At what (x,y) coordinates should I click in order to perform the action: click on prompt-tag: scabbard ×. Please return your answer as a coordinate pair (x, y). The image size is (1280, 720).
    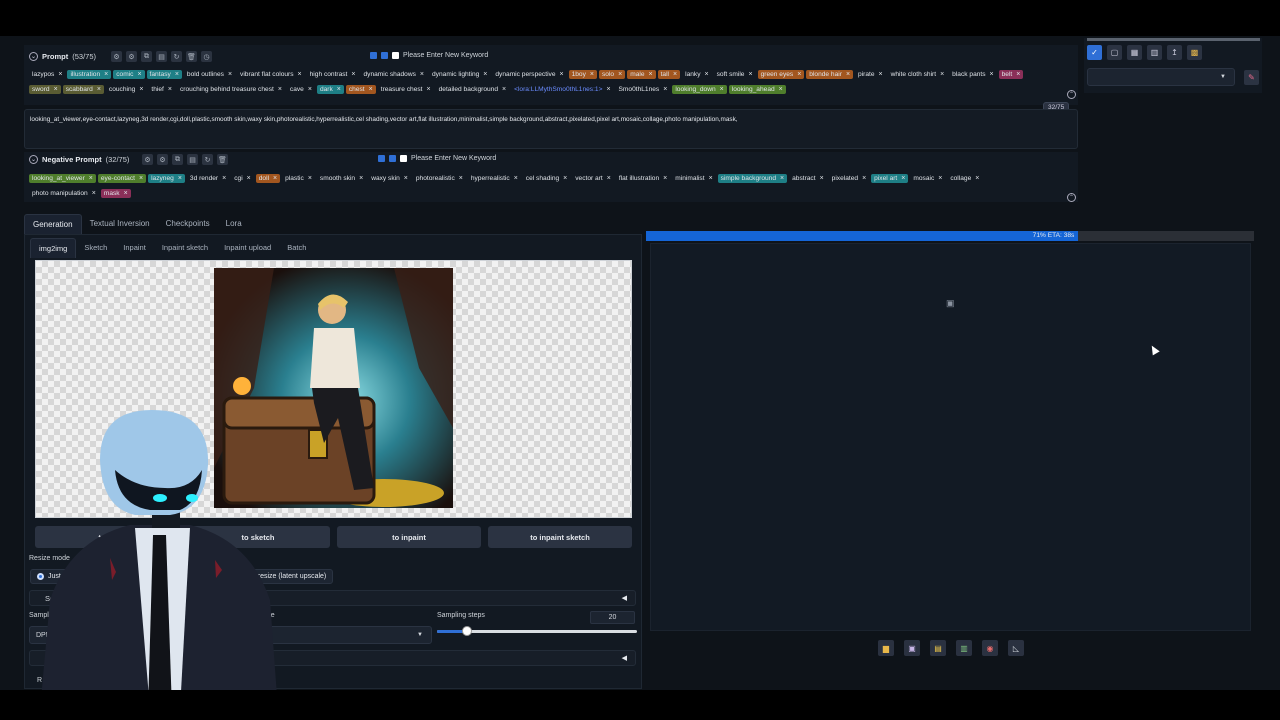
    Looking at the image, I should click on (83, 89).